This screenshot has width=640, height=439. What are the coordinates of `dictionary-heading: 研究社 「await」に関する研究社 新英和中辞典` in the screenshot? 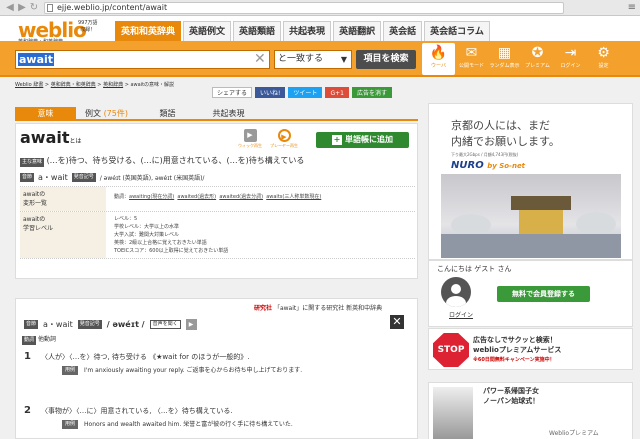 It's located at (318, 307).